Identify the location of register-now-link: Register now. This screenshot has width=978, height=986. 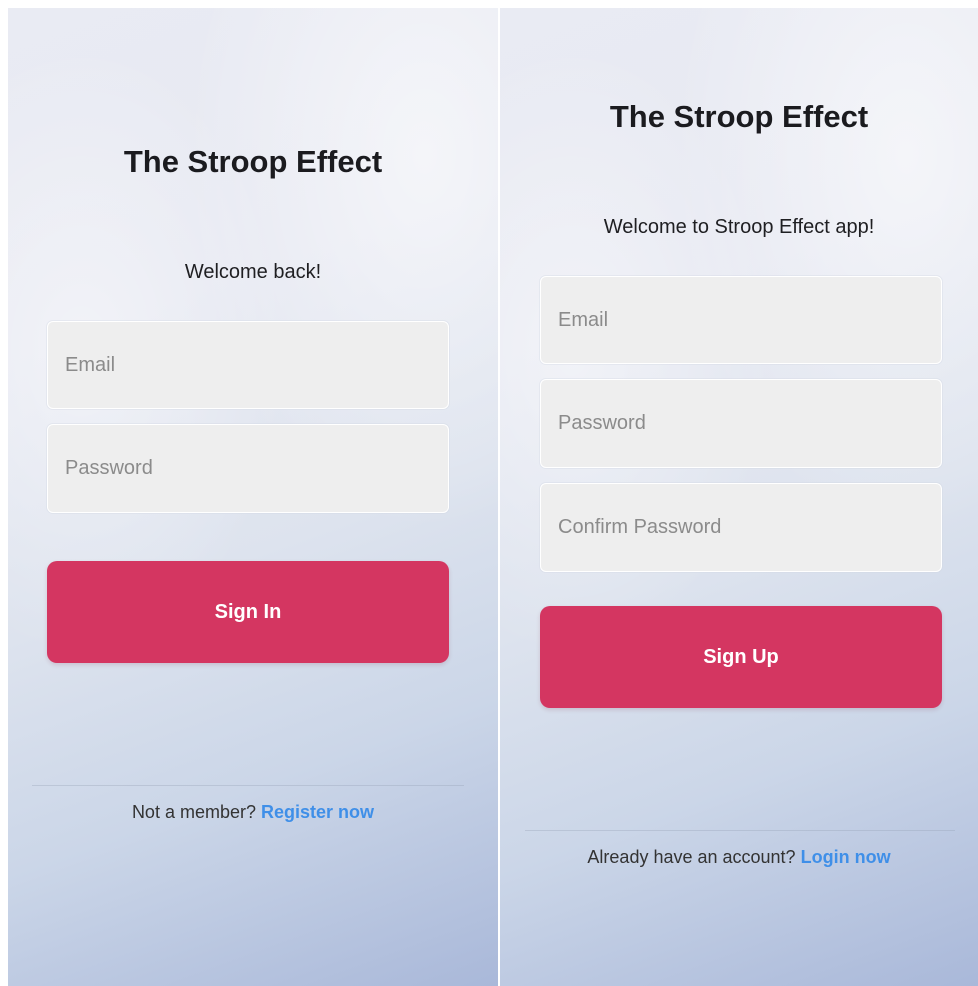
(317, 812).